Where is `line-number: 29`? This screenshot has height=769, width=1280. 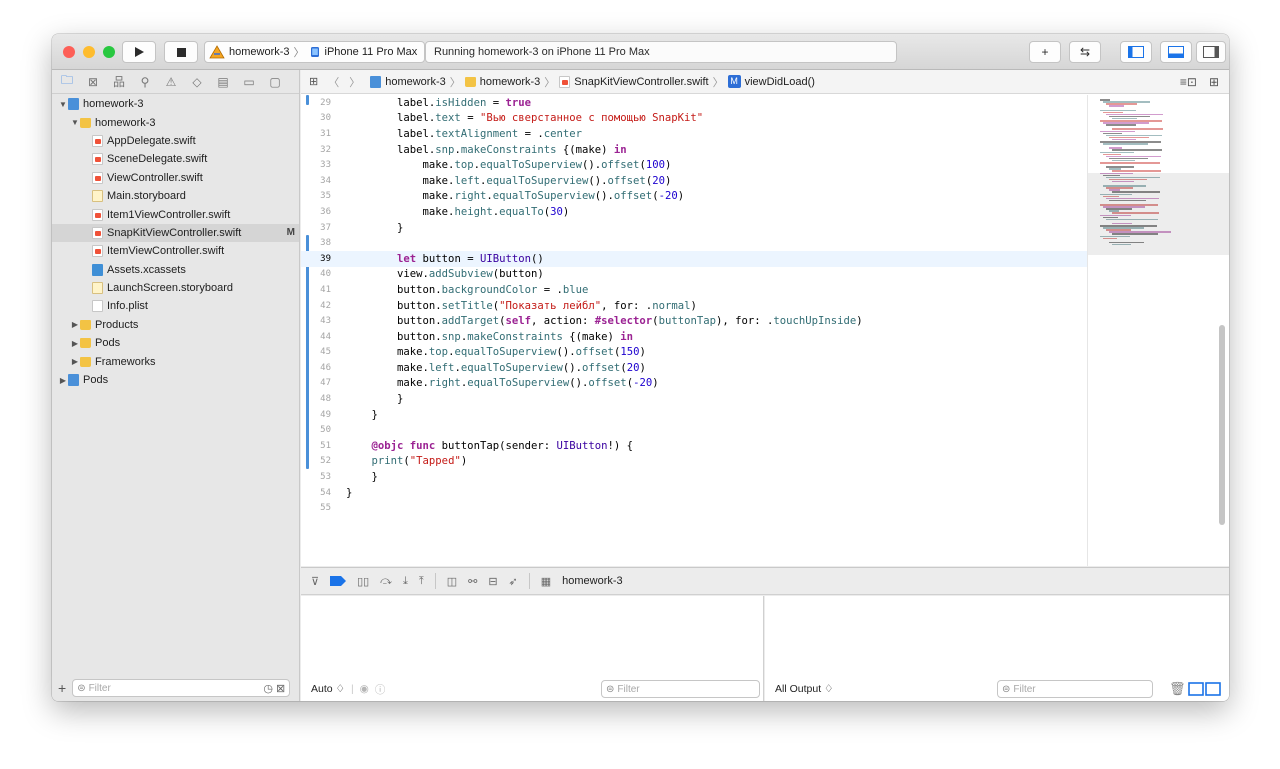
line-number: 29 is located at coordinates (319, 103).